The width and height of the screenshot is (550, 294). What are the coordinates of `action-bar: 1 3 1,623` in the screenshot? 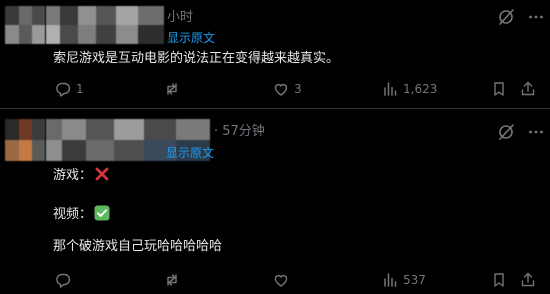 It's located at (275, 89).